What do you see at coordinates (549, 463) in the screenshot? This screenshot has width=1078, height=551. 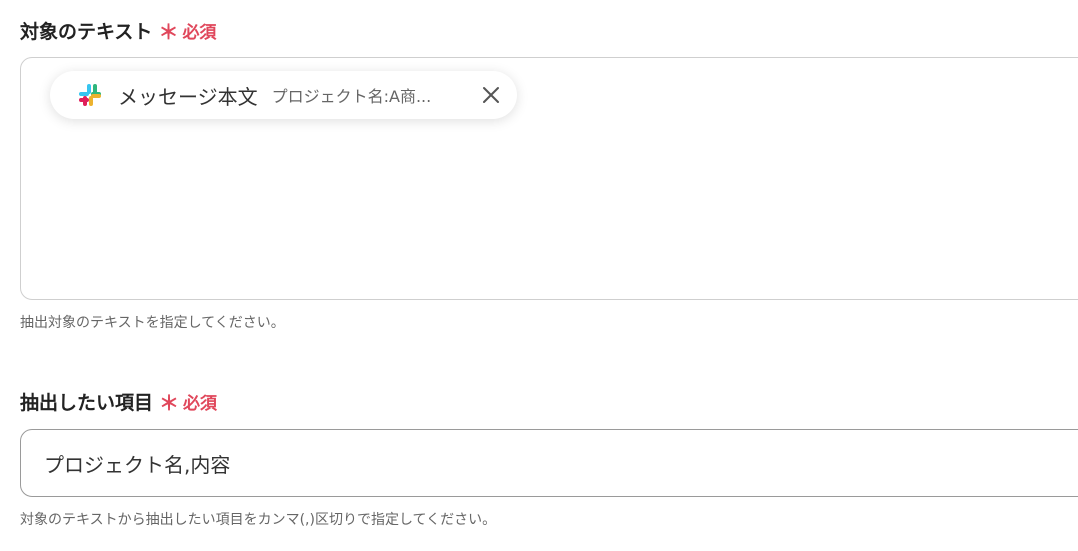 I see `extract-items-input: プロジェクト名,内容` at bounding box center [549, 463].